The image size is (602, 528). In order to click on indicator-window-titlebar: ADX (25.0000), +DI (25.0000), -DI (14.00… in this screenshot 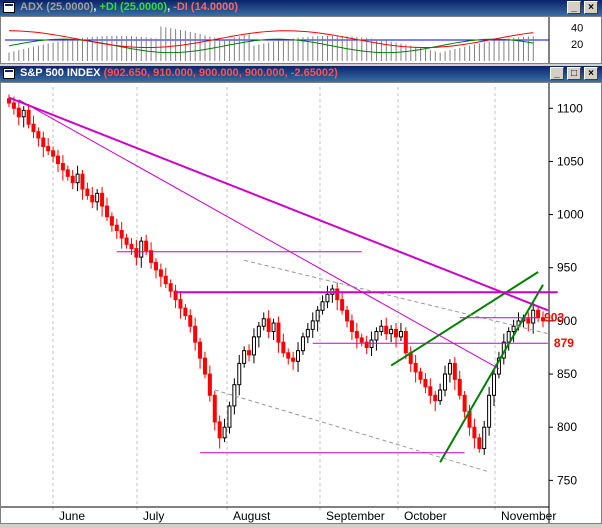, I will do `click(301, 8)`.